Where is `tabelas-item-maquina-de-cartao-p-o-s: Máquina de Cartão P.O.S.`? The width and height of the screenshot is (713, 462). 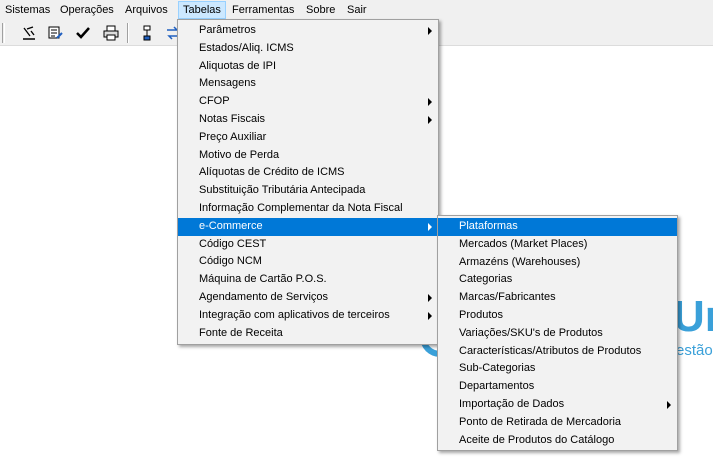
tabelas-item-maquina-de-cartao-p-o-s: Máquina de Cartão P.O.S. is located at coordinates (308, 280).